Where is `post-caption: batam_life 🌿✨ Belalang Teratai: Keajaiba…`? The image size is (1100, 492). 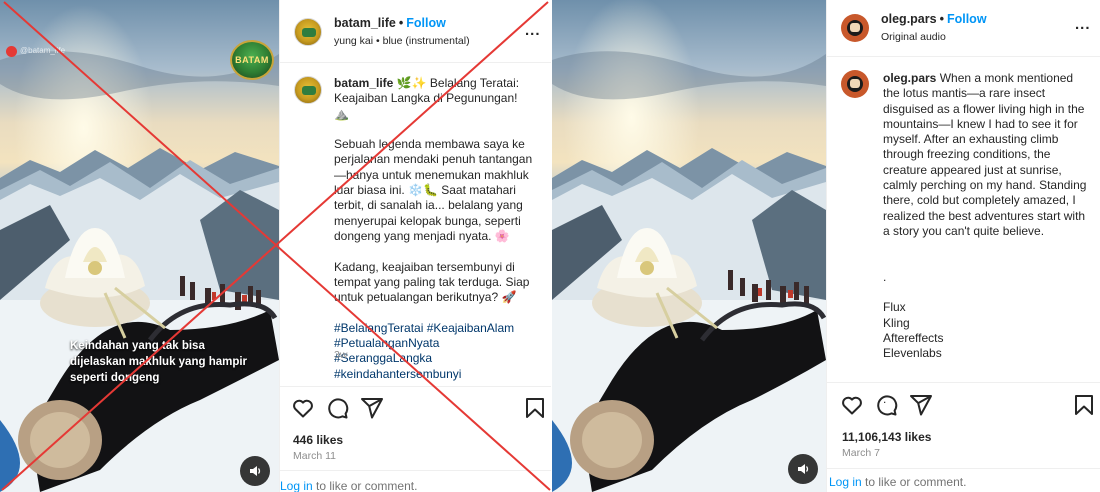
post-caption: batam_life 🌿✨ Belalang Teratai: Keajaiba… is located at coordinates (433, 228).